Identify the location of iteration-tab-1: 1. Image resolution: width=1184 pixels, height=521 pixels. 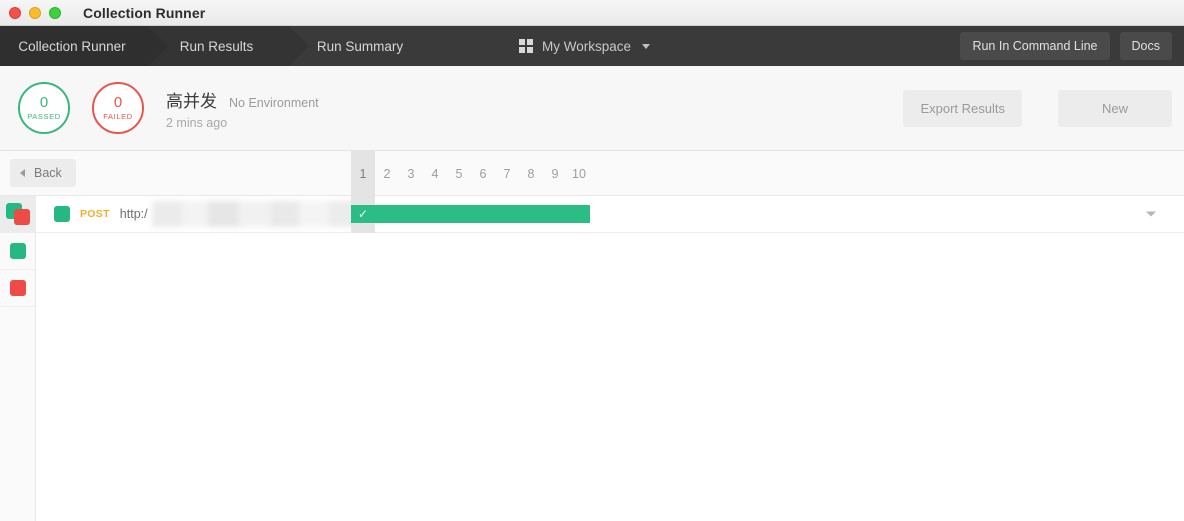
(363, 173).